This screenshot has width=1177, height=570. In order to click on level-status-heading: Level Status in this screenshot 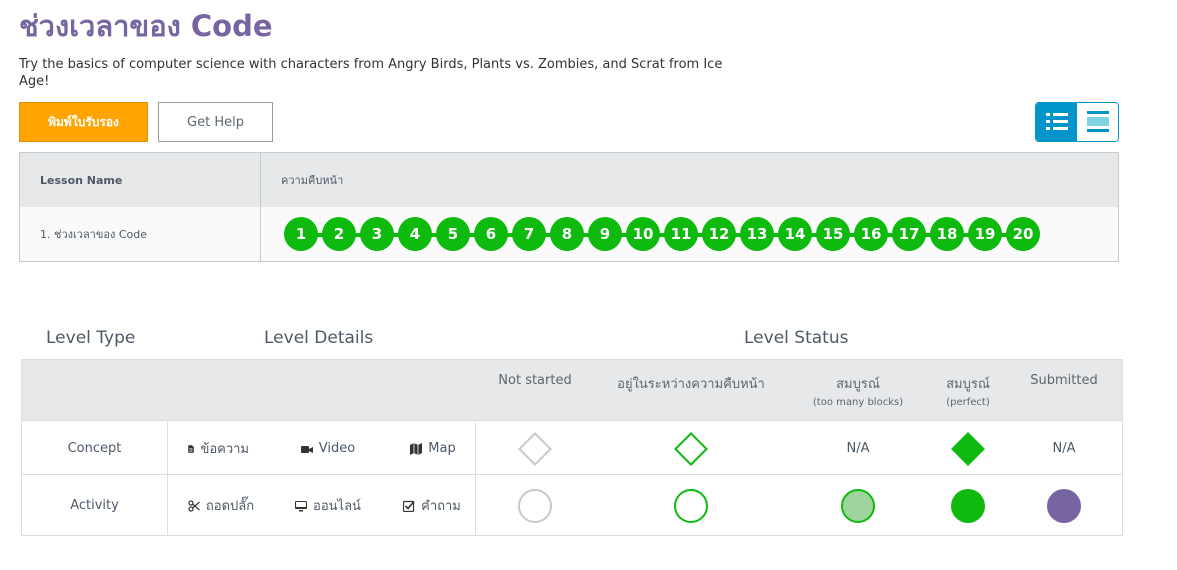, I will do `click(796, 338)`.